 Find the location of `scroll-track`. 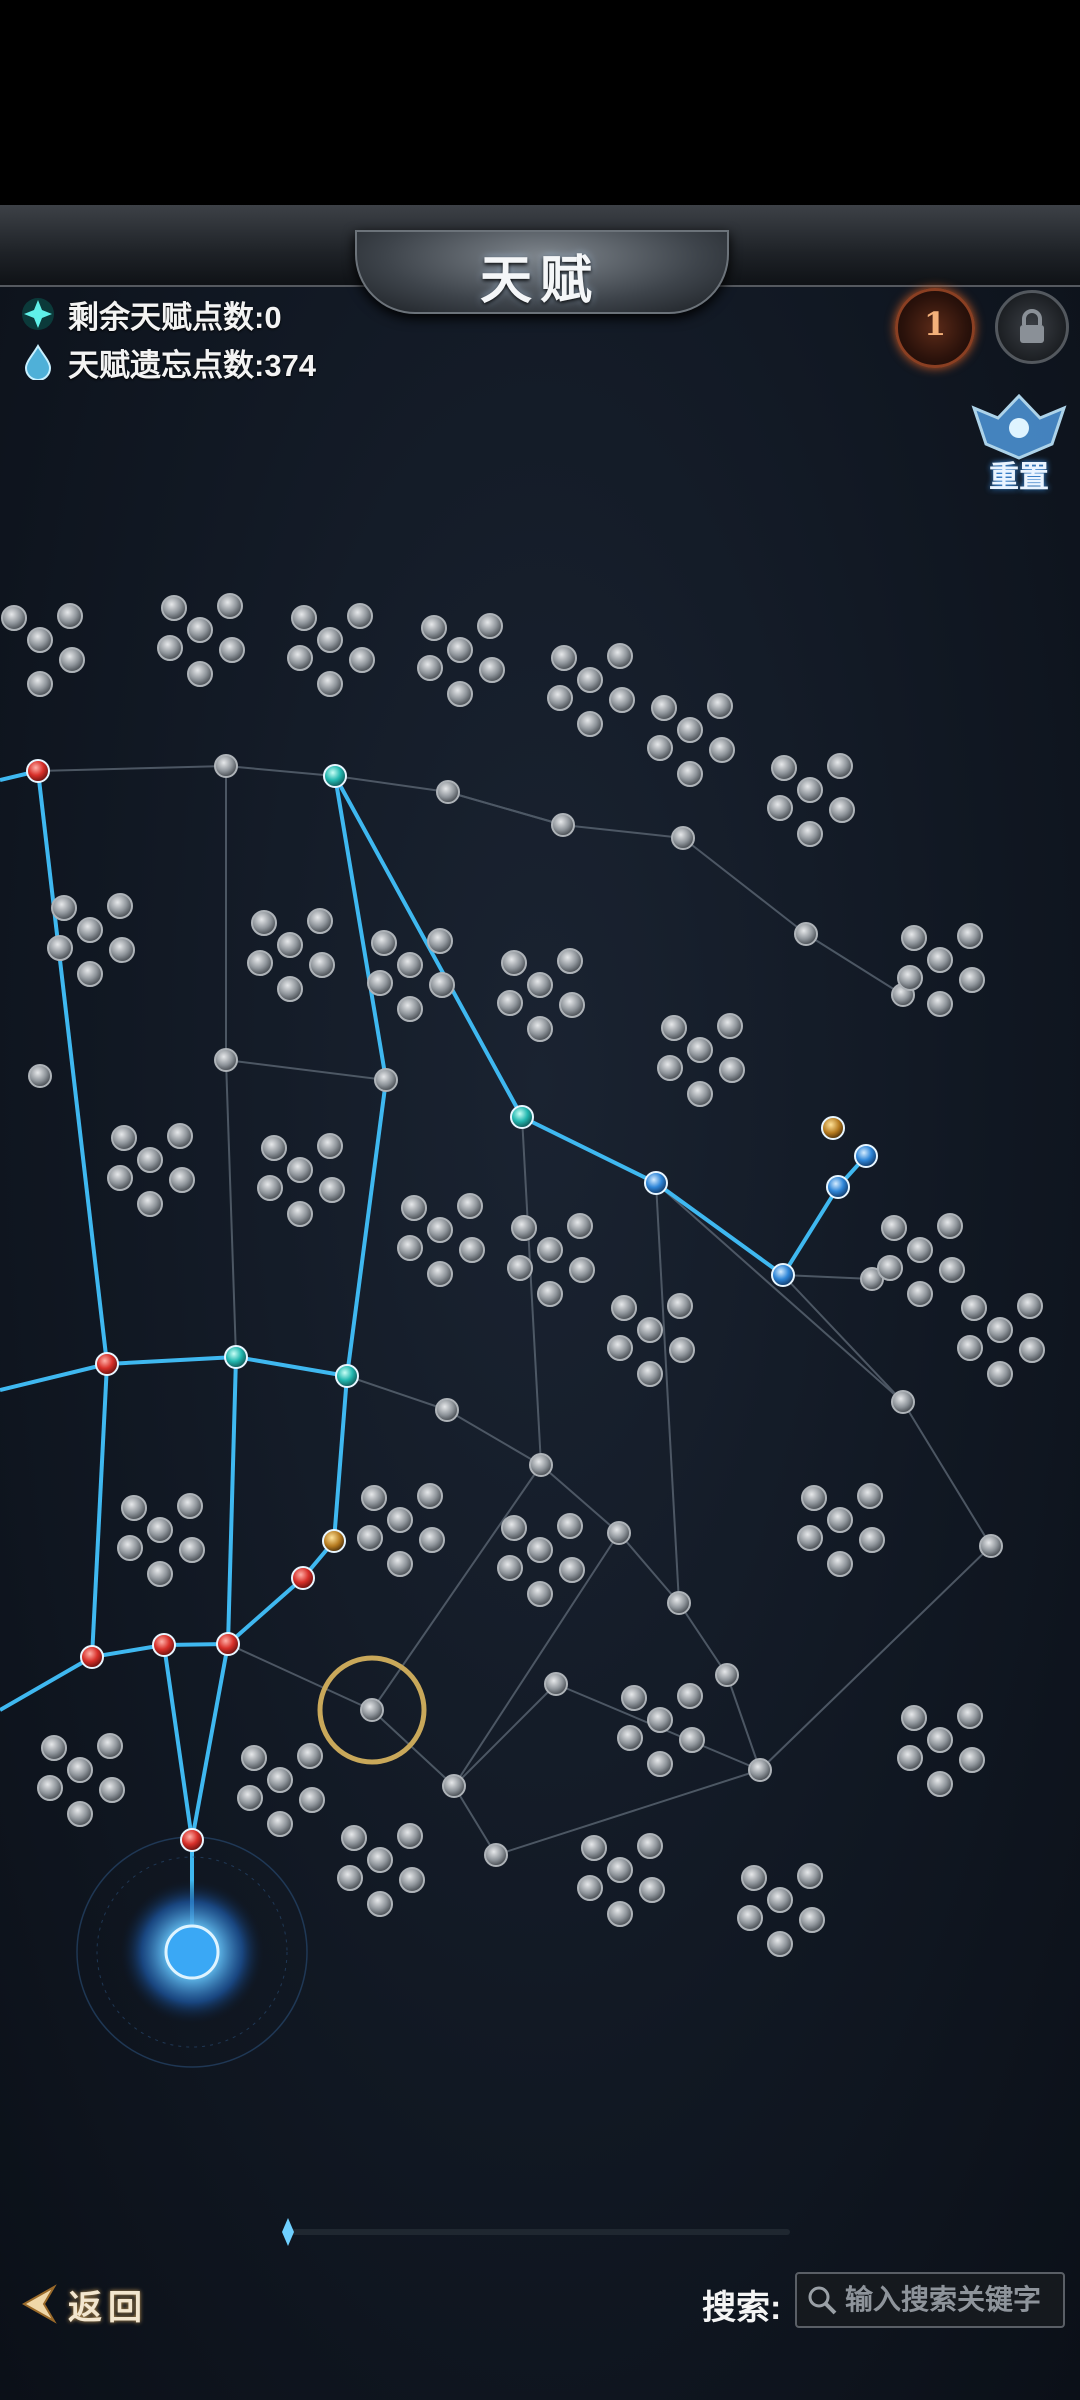

scroll-track is located at coordinates (540, 2232).